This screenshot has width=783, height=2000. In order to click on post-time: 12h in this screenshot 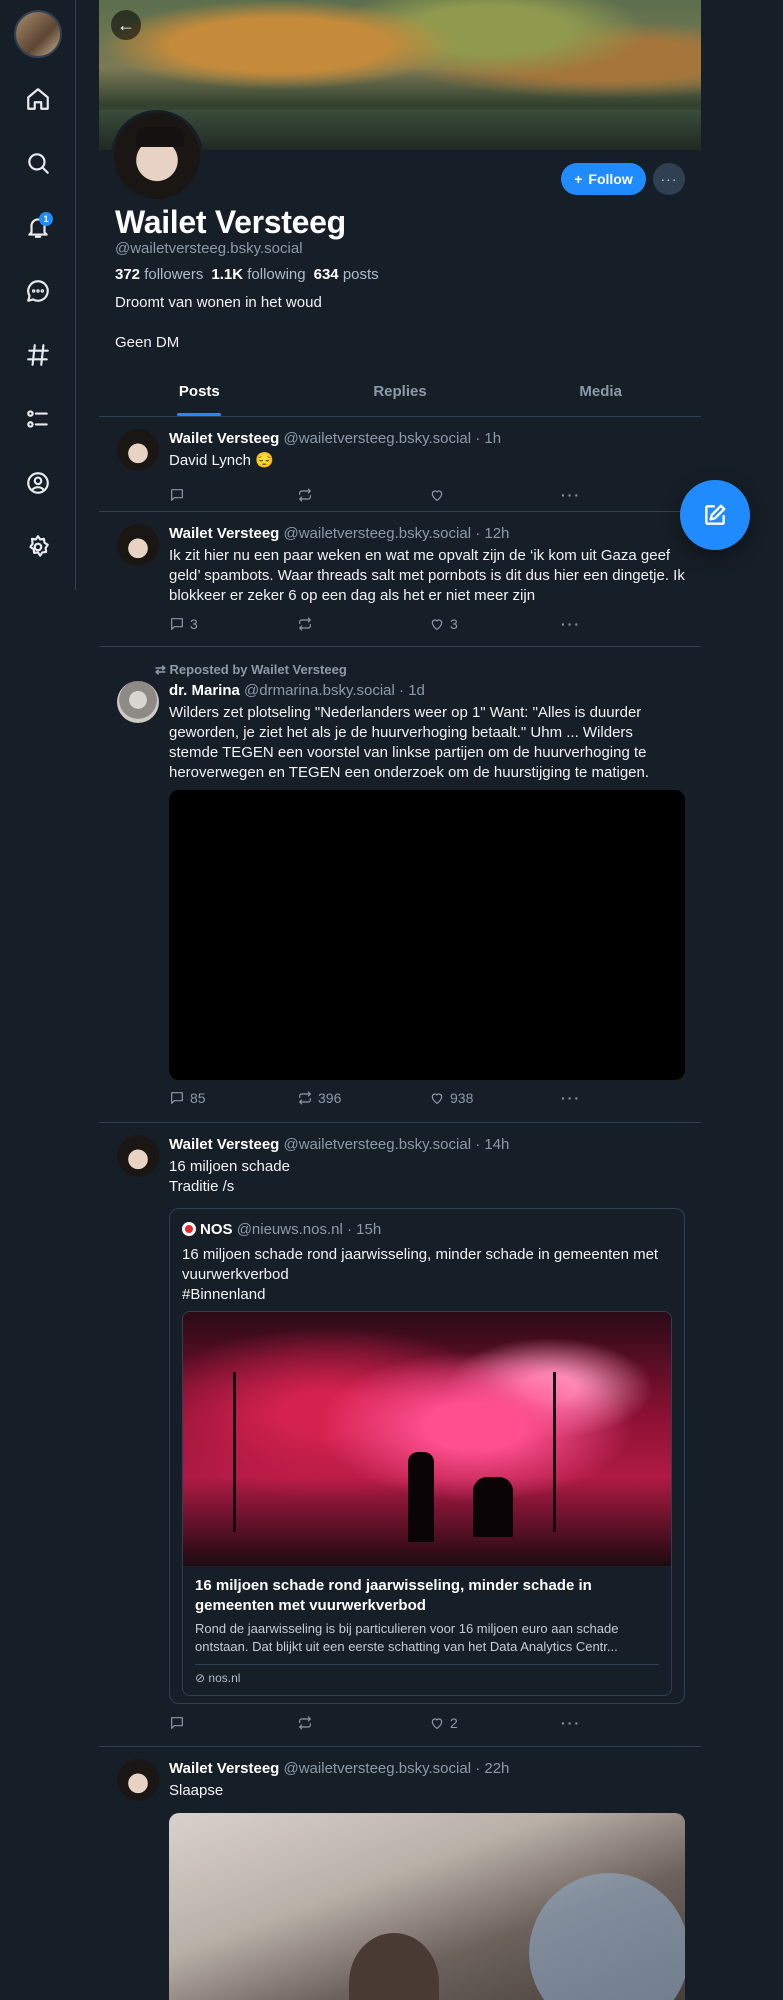, I will do `click(496, 533)`.